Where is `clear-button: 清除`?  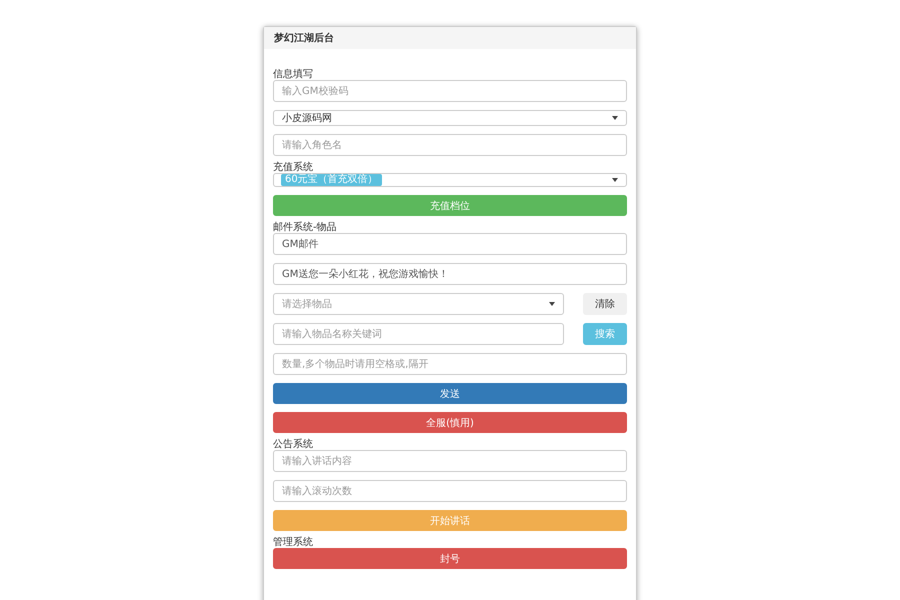 clear-button: 清除 is located at coordinates (605, 304).